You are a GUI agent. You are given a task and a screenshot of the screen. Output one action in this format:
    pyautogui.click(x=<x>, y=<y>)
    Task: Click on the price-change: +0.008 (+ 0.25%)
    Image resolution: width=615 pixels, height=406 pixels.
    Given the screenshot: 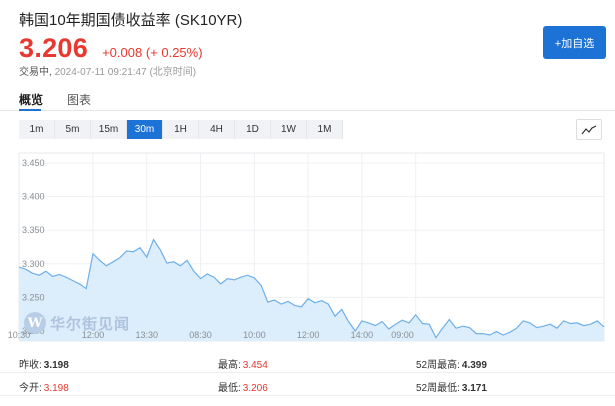 What is the action you would take?
    pyautogui.click(x=152, y=52)
    